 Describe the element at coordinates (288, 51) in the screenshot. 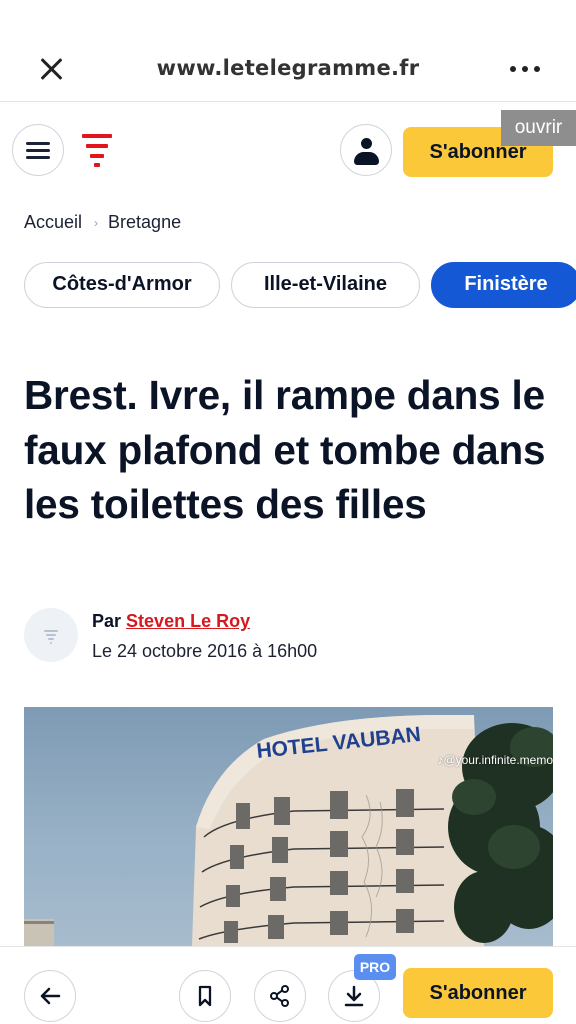

I see `browser-bar: www.letelegramme.fr` at that location.